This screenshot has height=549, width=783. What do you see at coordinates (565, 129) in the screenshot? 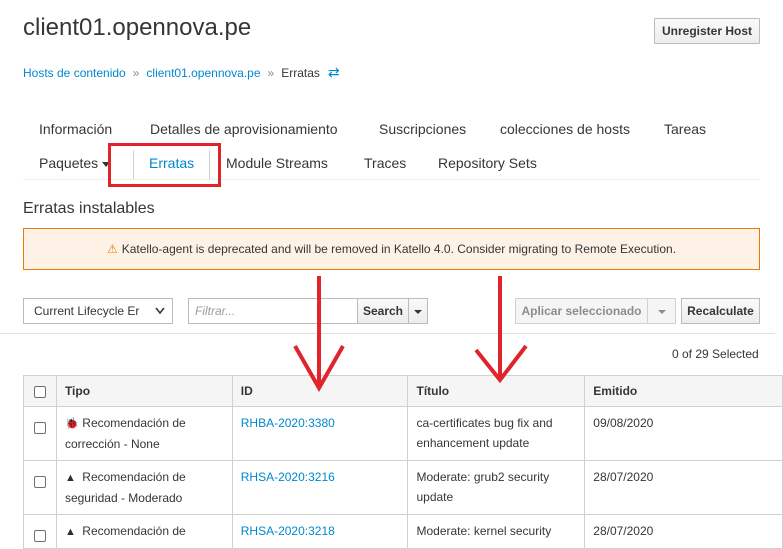
I see `tab-colecciones-hosts: colecciones de hosts` at bounding box center [565, 129].